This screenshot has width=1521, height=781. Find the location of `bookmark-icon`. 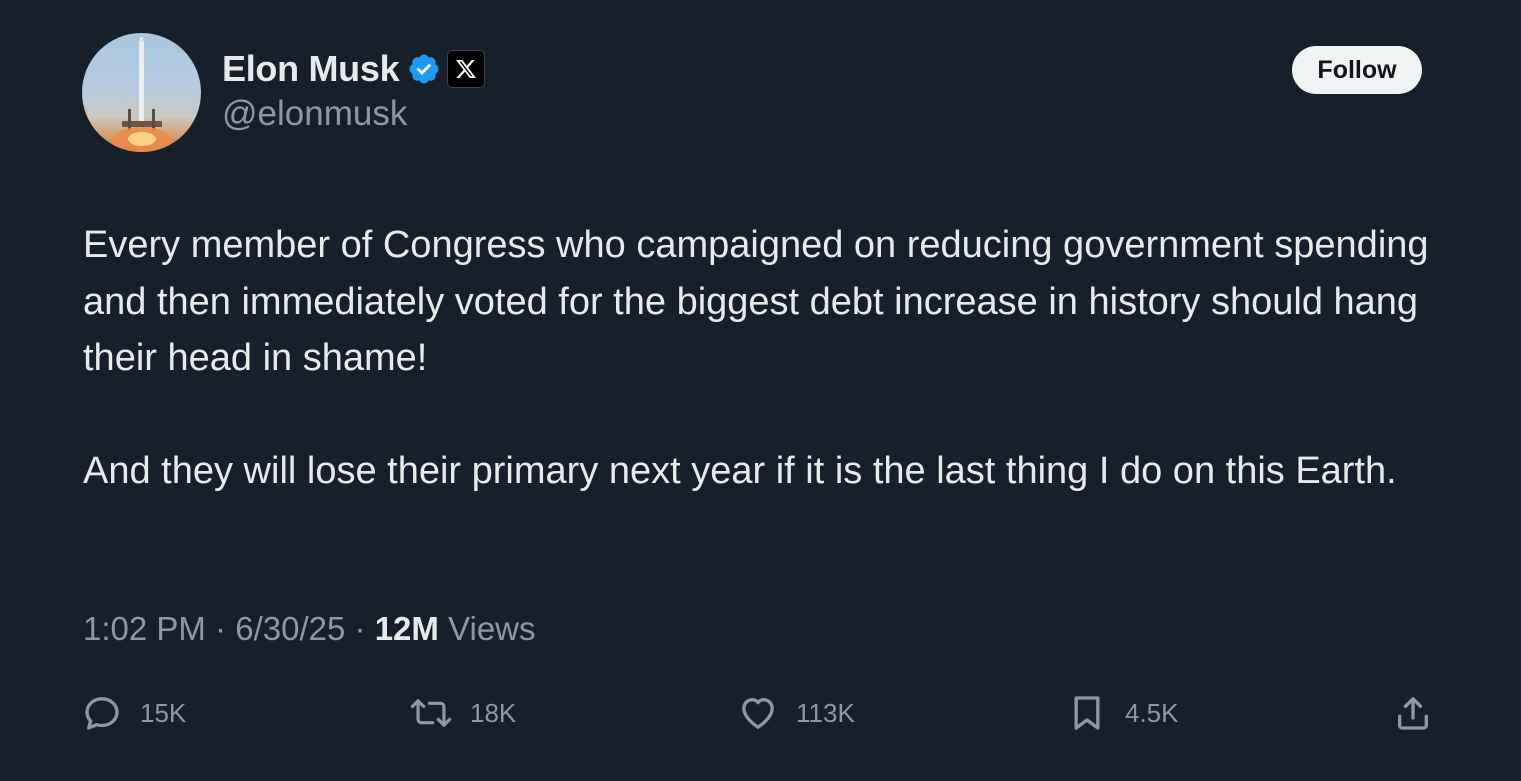

bookmark-icon is located at coordinates (1087, 713).